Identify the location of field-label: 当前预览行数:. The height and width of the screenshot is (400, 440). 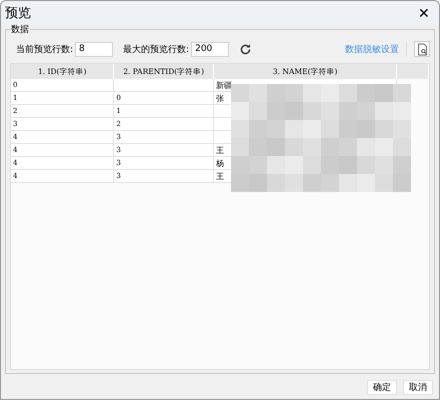
(45, 50).